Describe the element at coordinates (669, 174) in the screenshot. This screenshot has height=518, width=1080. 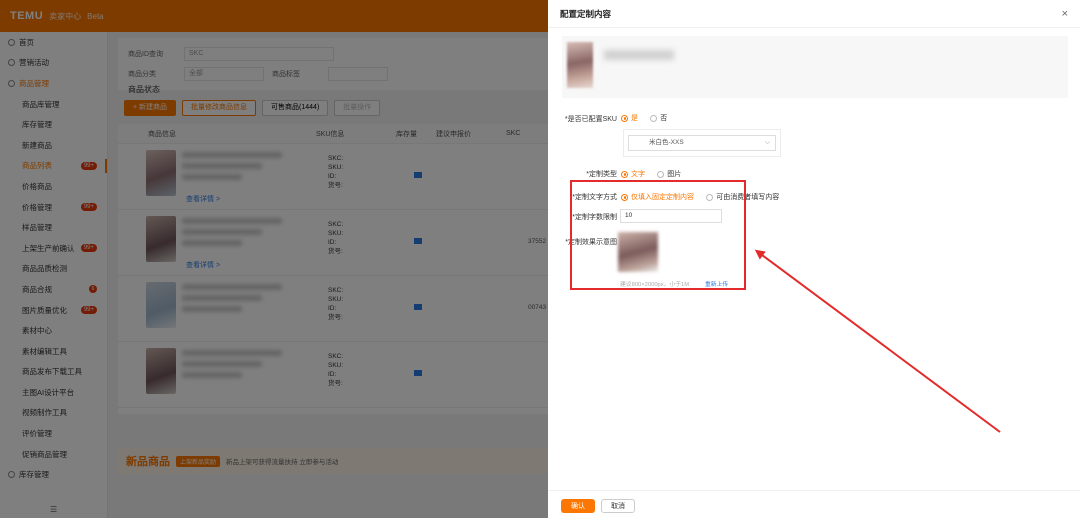
I see `custom-type-image-radio: 图片` at that location.